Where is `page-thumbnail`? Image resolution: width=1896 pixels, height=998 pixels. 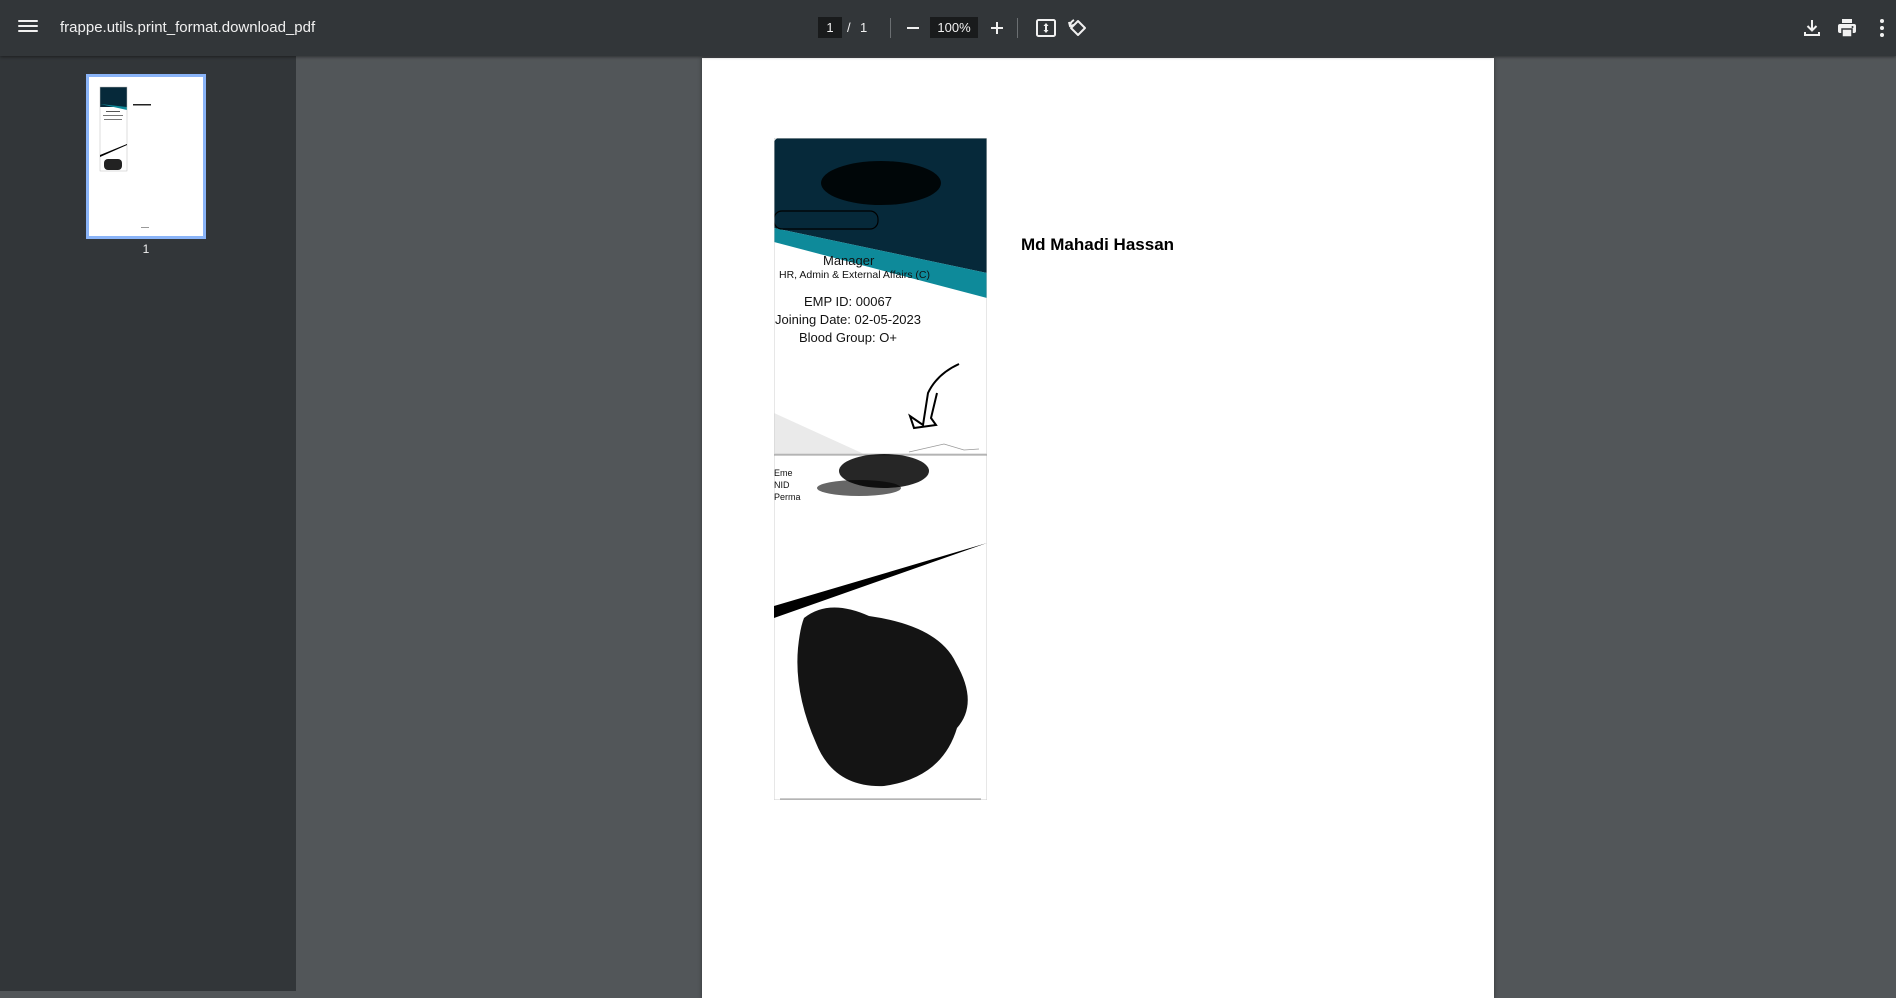 page-thumbnail is located at coordinates (146, 156).